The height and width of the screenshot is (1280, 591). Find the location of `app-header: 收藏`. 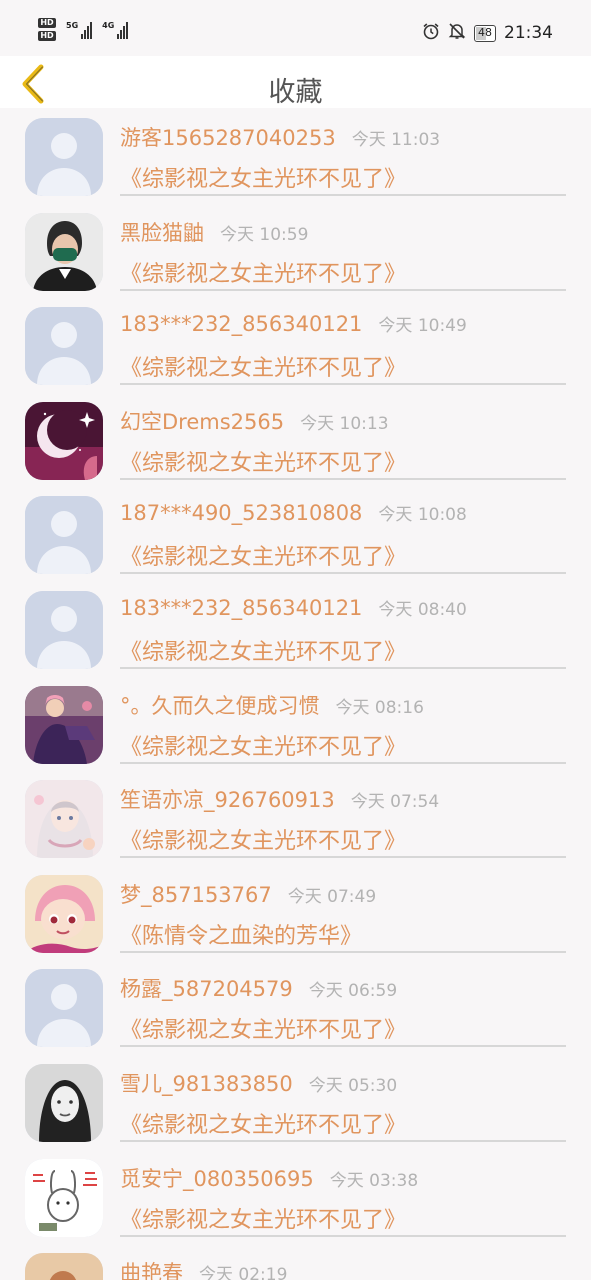

app-header: 收藏 is located at coordinates (295, 82).